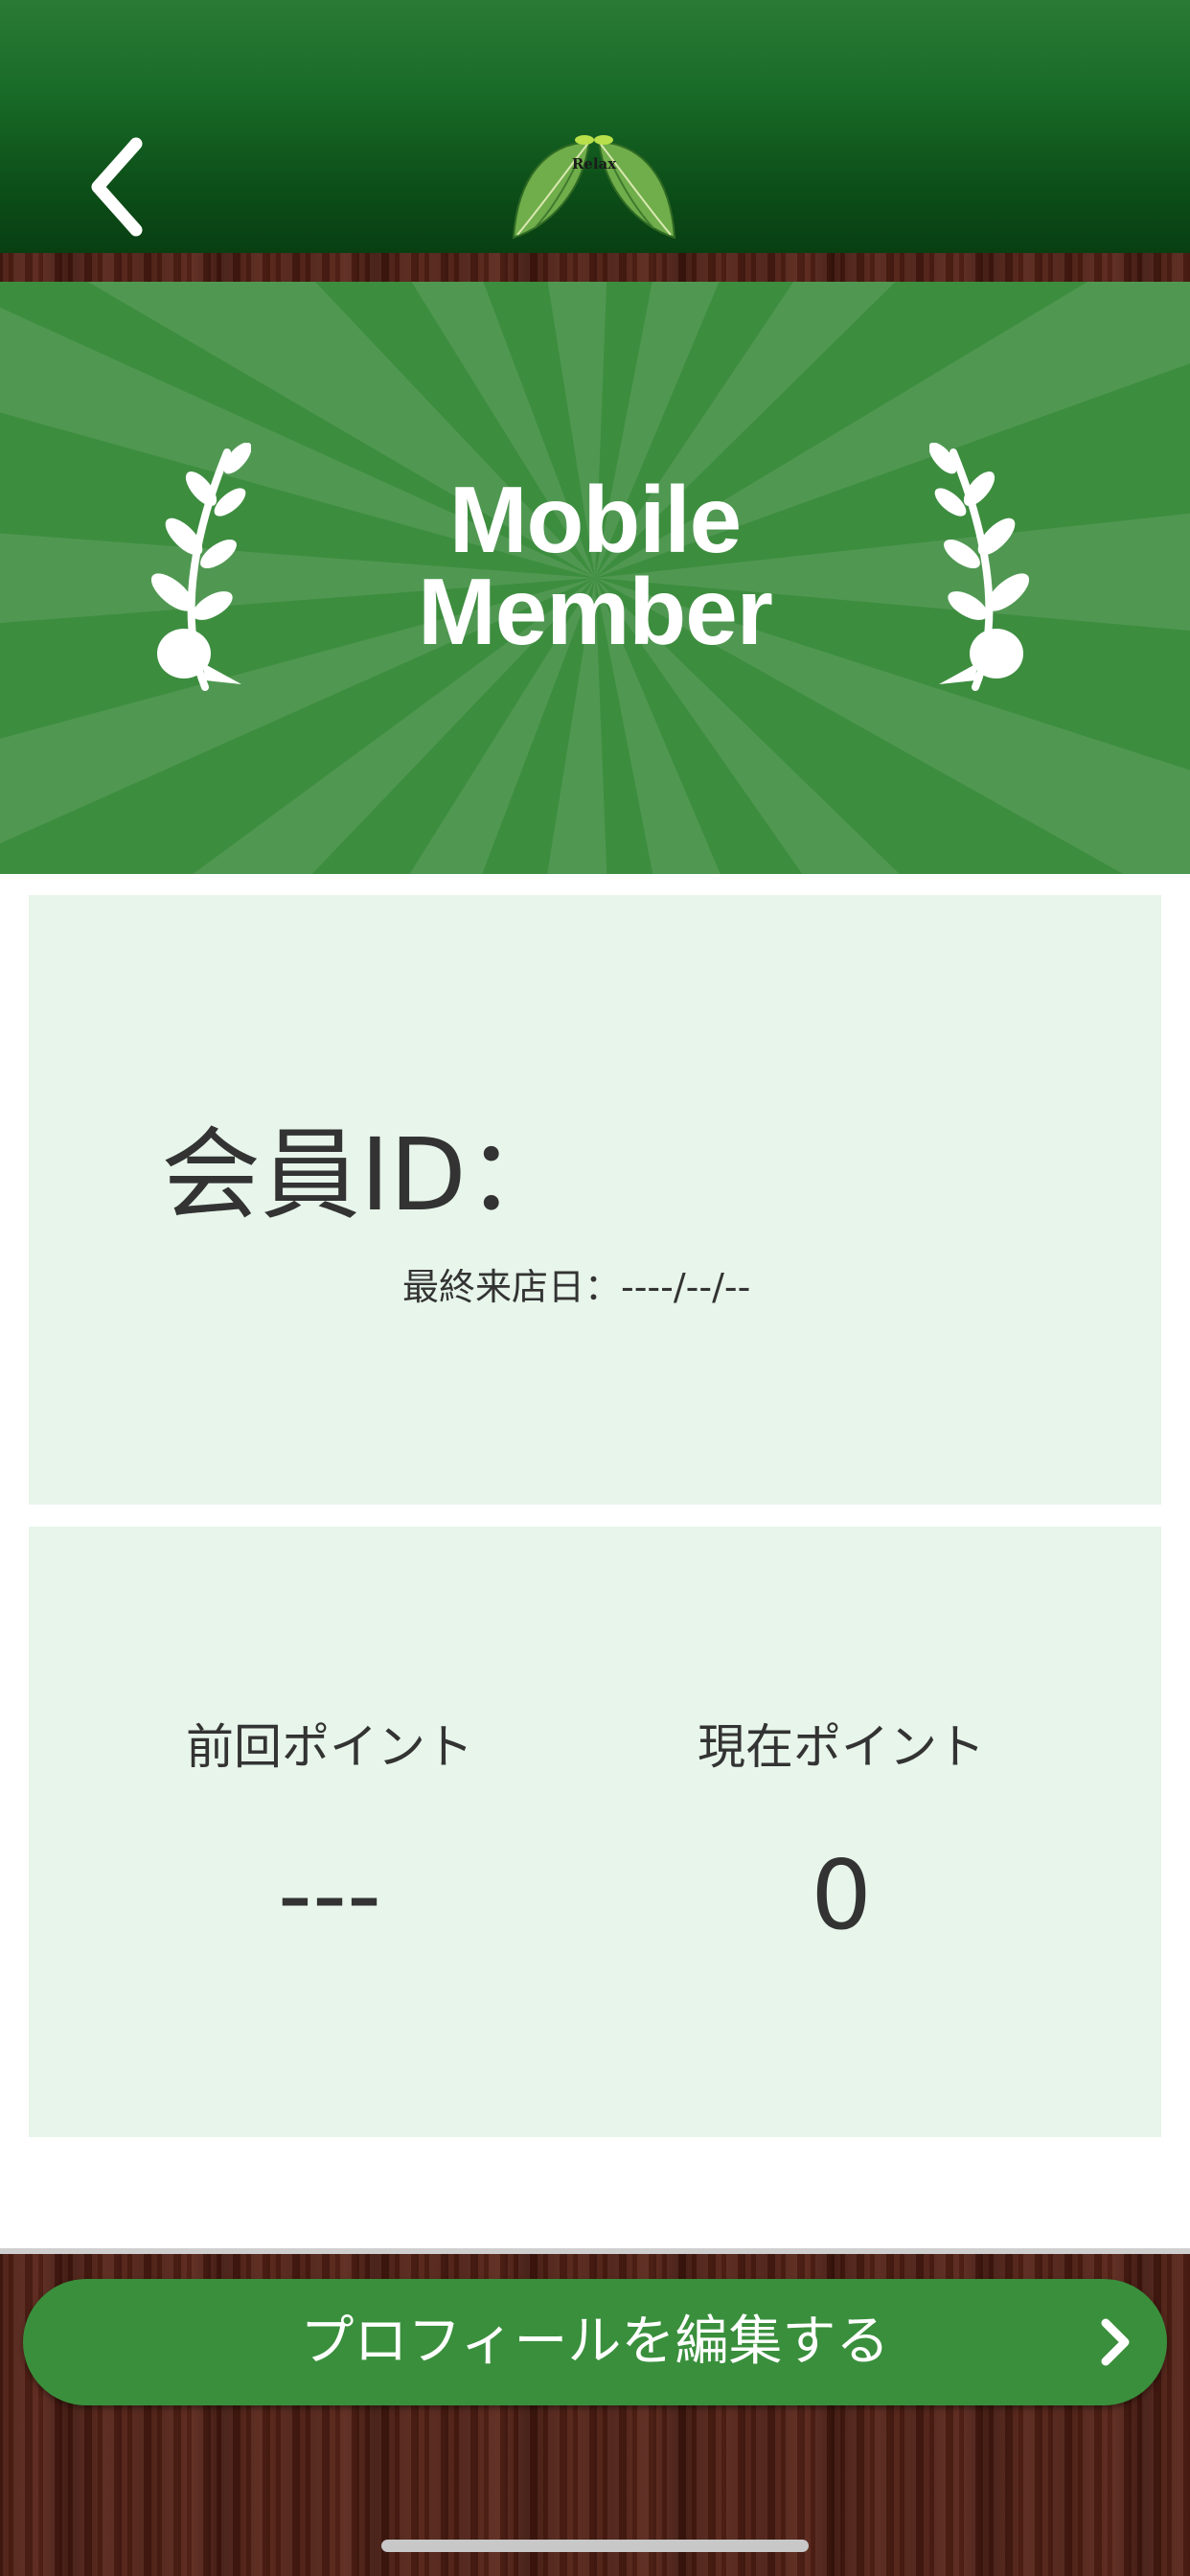 This screenshot has width=1190, height=2576. I want to click on previous-points-label: 前回ポイント, so click(329, 1747).